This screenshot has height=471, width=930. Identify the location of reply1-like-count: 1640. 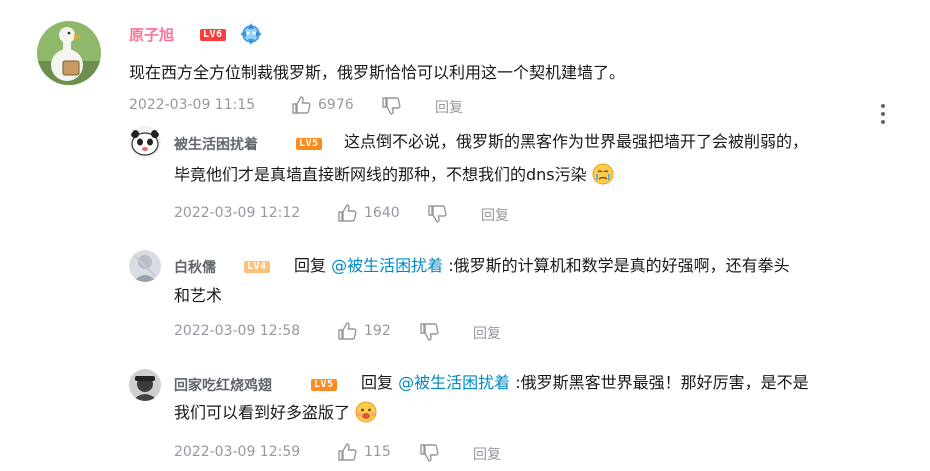
(382, 213).